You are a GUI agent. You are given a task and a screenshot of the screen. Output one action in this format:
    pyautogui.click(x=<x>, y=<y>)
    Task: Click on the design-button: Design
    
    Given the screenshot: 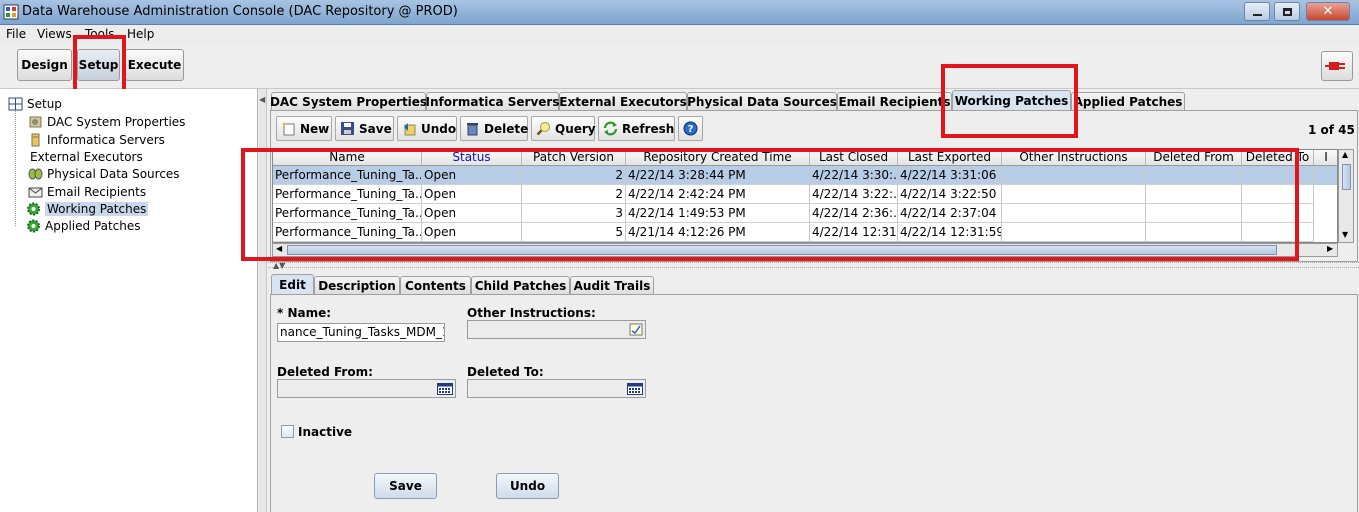 What is the action you would take?
    pyautogui.click(x=44, y=65)
    